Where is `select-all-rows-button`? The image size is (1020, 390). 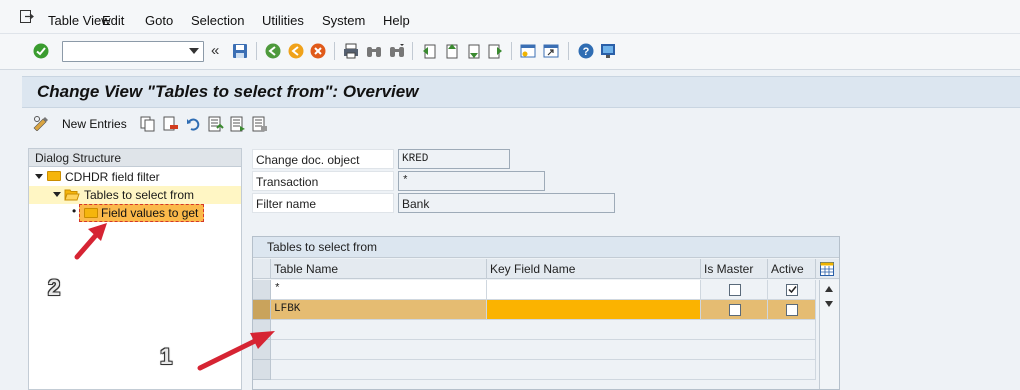
select-all-rows-button is located at coordinates (262, 269).